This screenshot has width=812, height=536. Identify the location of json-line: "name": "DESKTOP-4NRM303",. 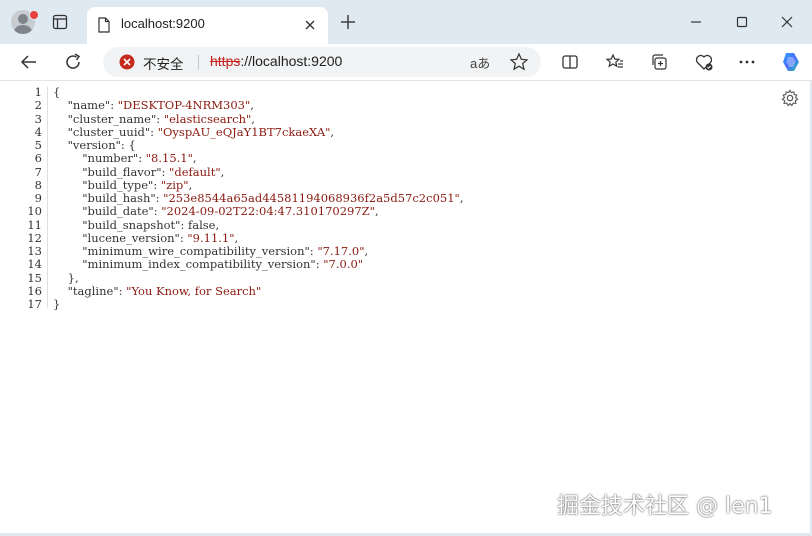
(258, 105).